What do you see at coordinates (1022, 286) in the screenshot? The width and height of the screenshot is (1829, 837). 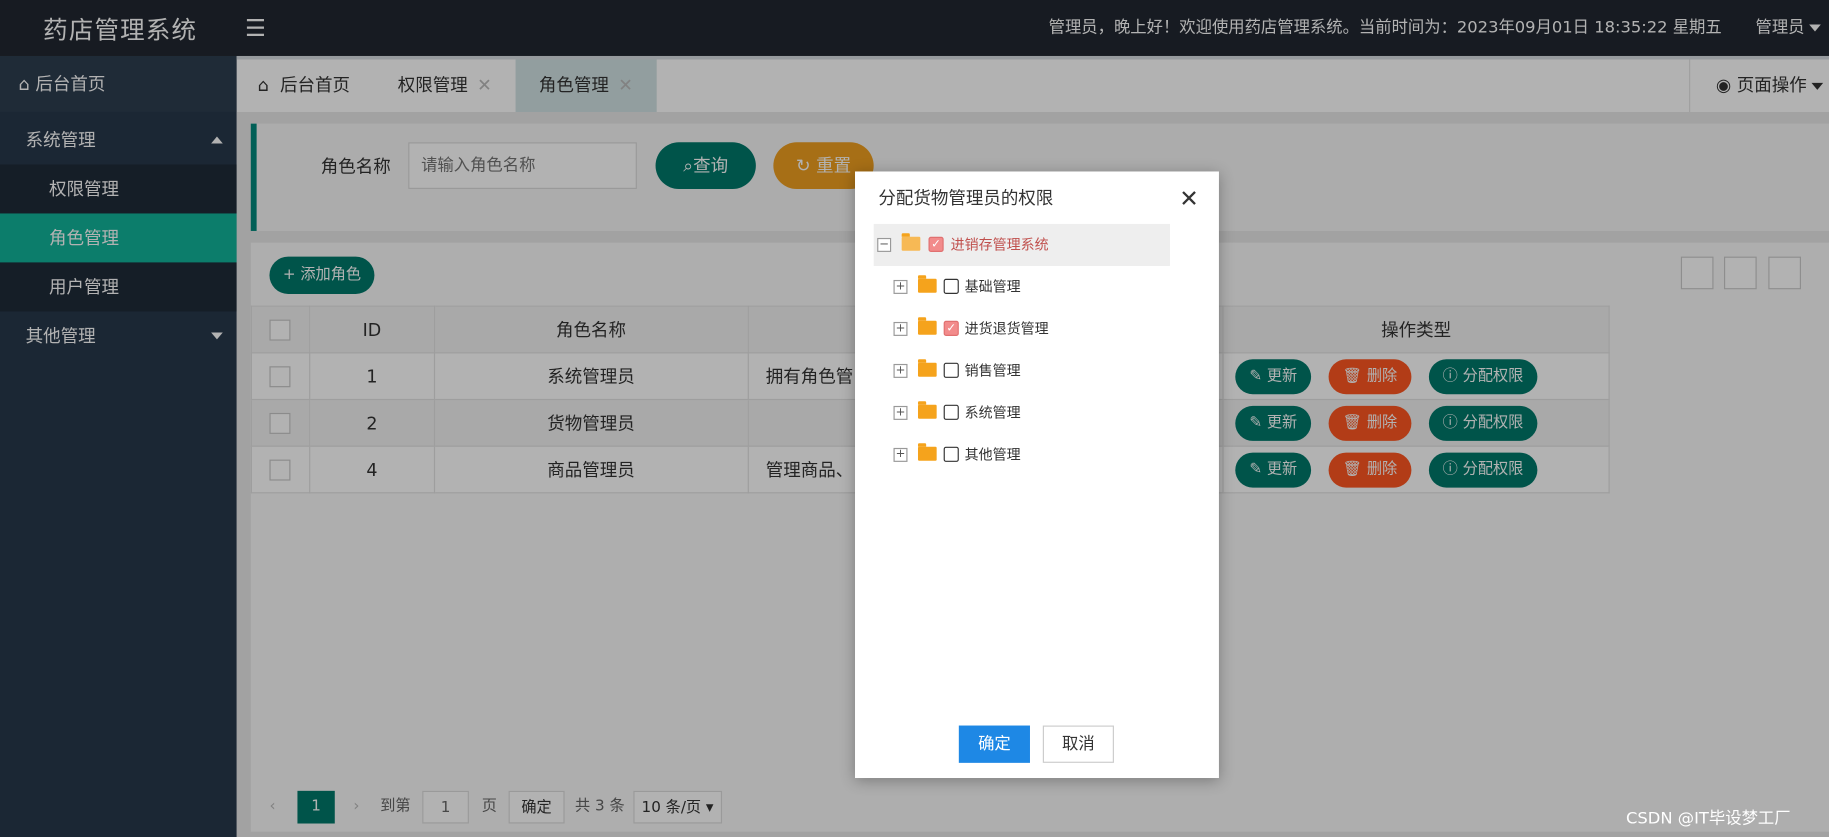 I see `tree-node: + 基础管理` at bounding box center [1022, 286].